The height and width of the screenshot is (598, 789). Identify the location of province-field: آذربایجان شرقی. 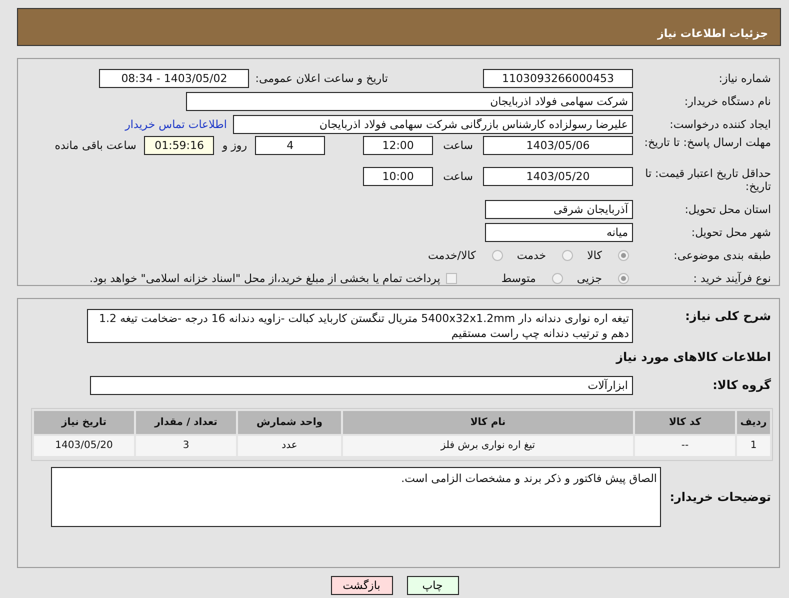
(559, 209).